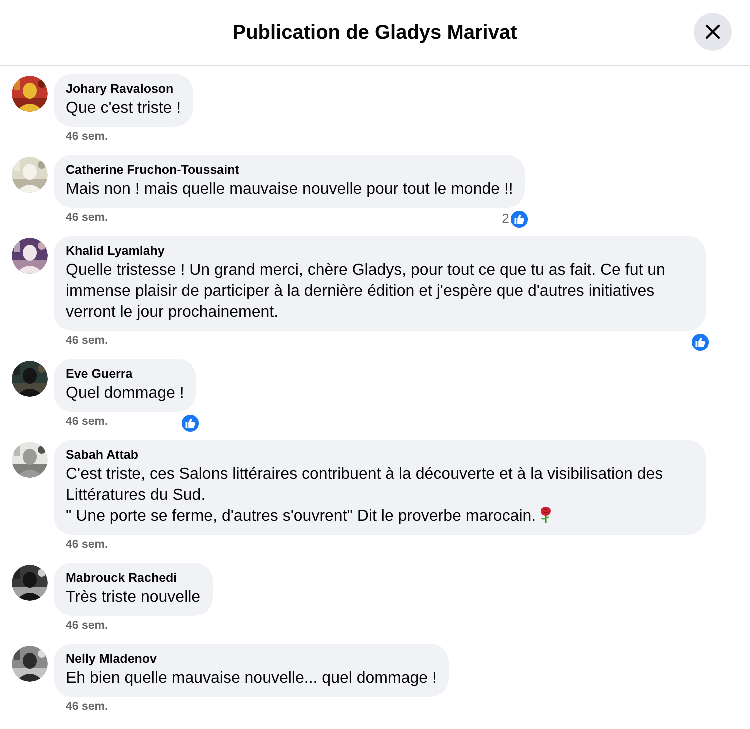  I want to click on comment-text: Eh bien quelle mauvaise nouvelle... quel dommage !, so click(251, 679).